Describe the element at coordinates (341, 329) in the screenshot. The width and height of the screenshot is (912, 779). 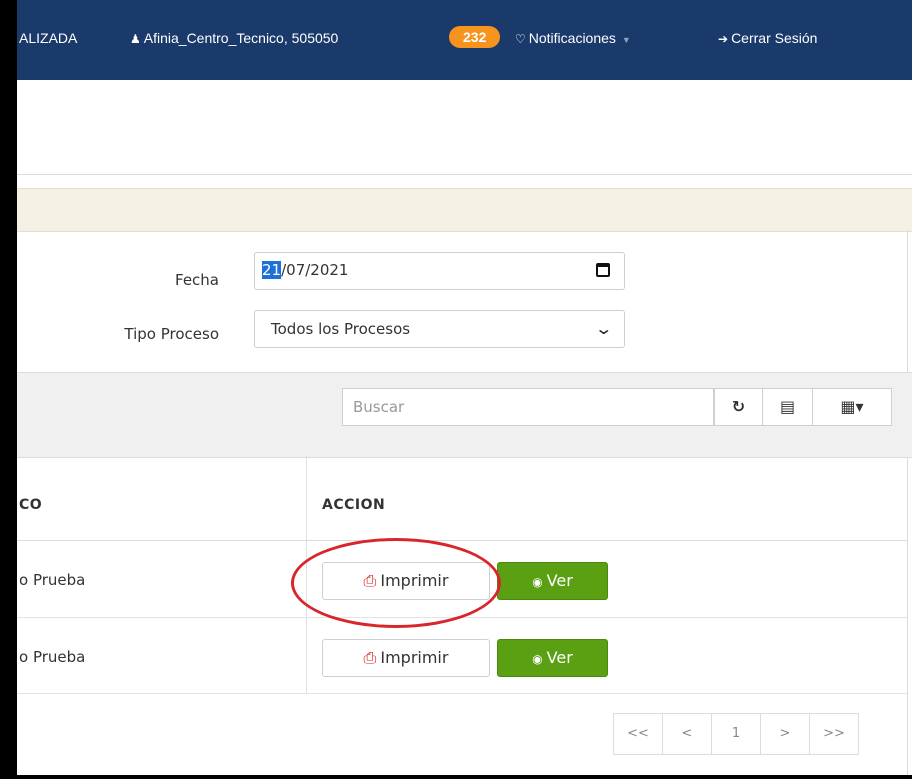
I see `tipo-proceso-value: Todos los Procesos` at that location.